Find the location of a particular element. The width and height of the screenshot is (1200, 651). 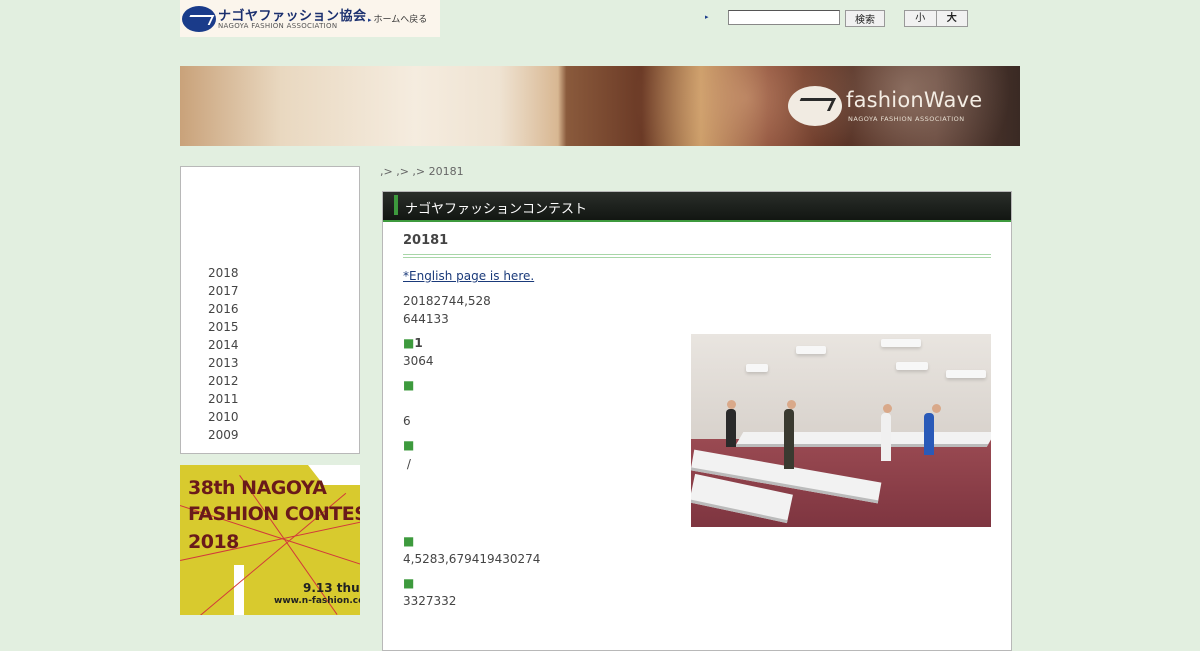

year-link: 2017 is located at coordinates (223, 291).